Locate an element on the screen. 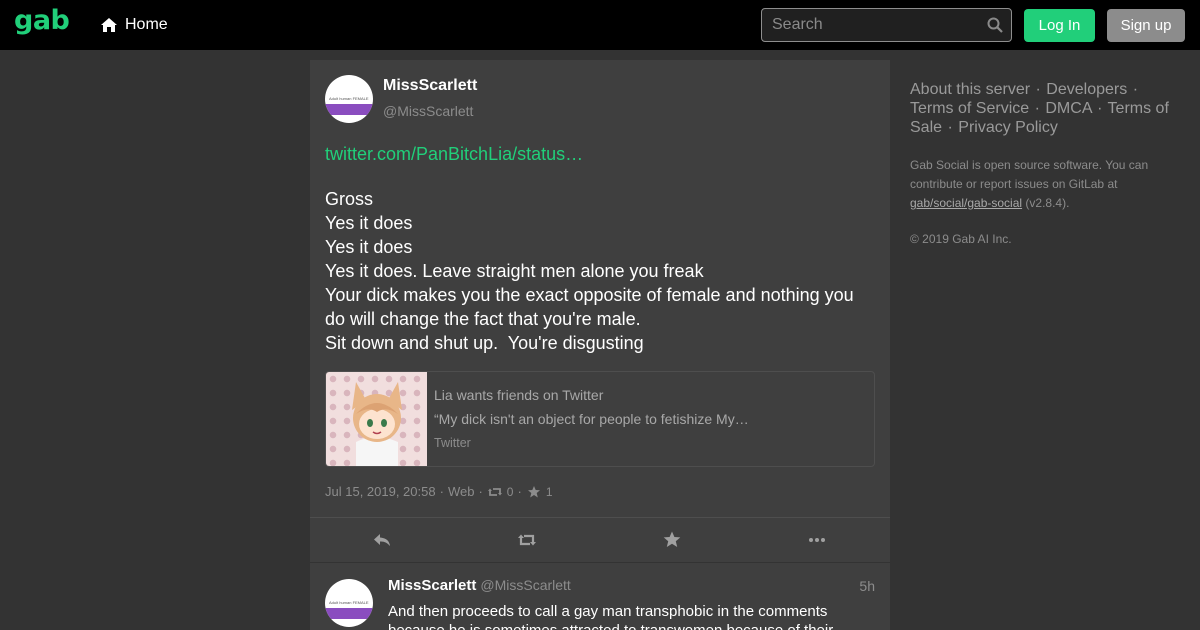 This screenshot has height=630, width=1200. favourite-count-icon is located at coordinates (533, 491).